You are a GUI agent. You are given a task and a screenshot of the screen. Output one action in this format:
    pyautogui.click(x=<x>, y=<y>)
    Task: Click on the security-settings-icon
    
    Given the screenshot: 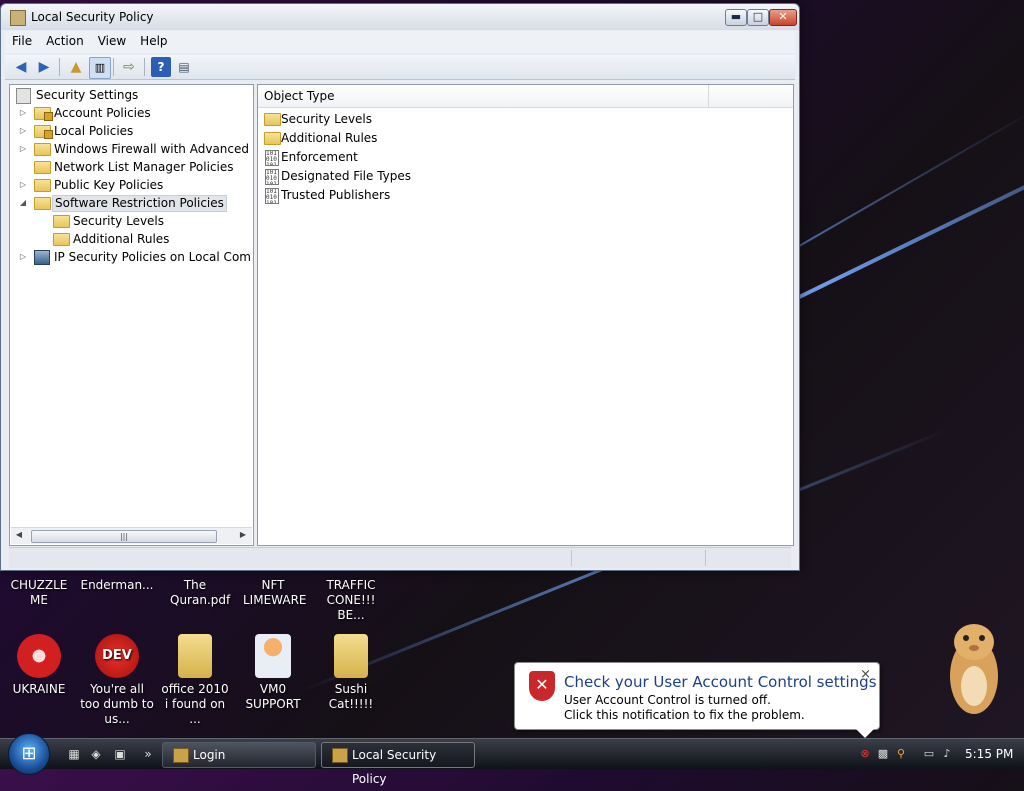 What is the action you would take?
    pyautogui.click(x=23, y=96)
    